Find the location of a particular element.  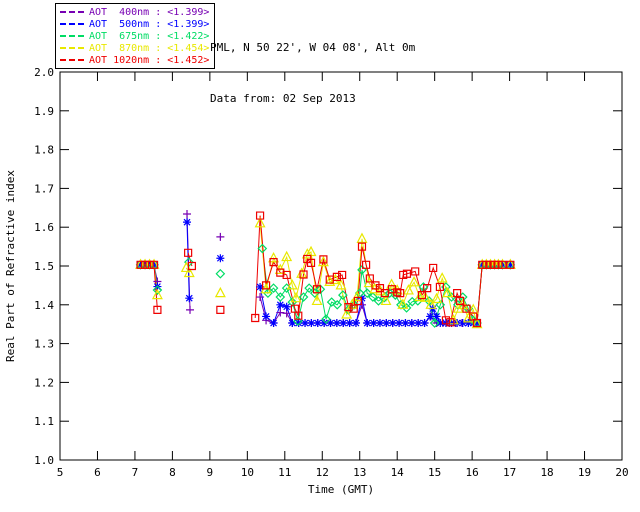

x-axis-title: Time (GMT) is located at coordinates (341, 489).